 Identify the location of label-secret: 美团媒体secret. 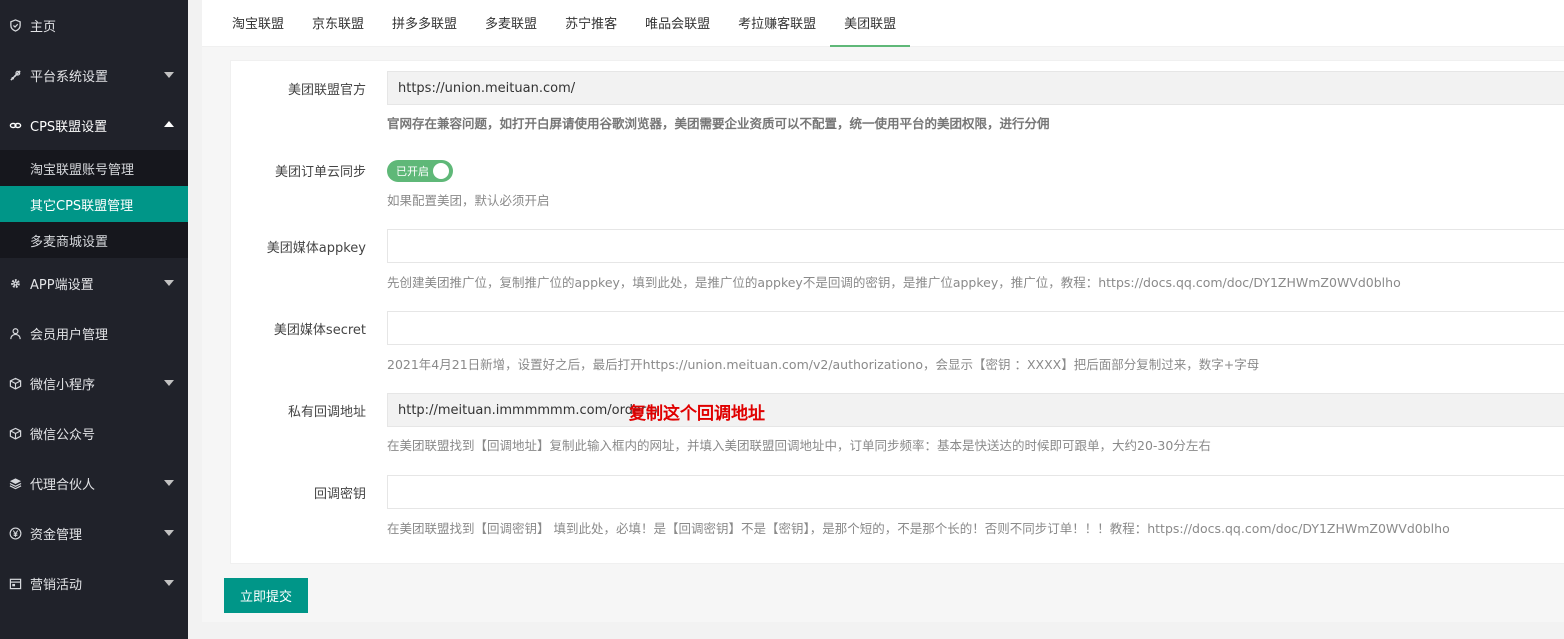
(319, 330).